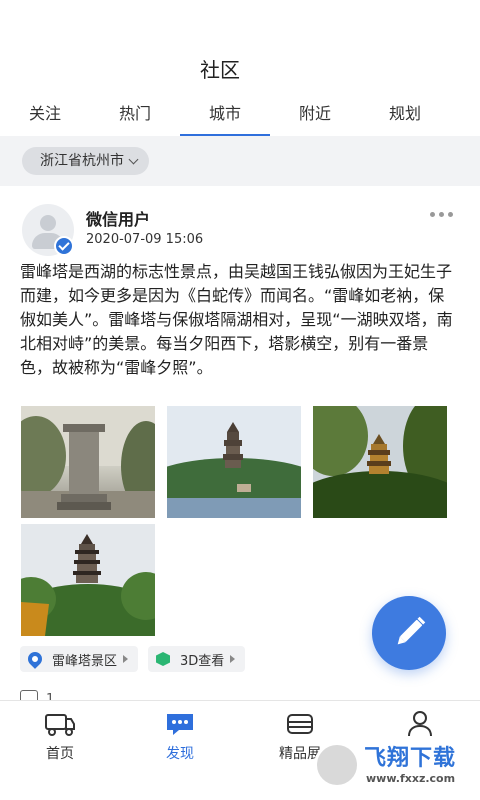 The image size is (480, 800). What do you see at coordinates (35, 659) in the screenshot?
I see `location-pin-icon` at bounding box center [35, 659].